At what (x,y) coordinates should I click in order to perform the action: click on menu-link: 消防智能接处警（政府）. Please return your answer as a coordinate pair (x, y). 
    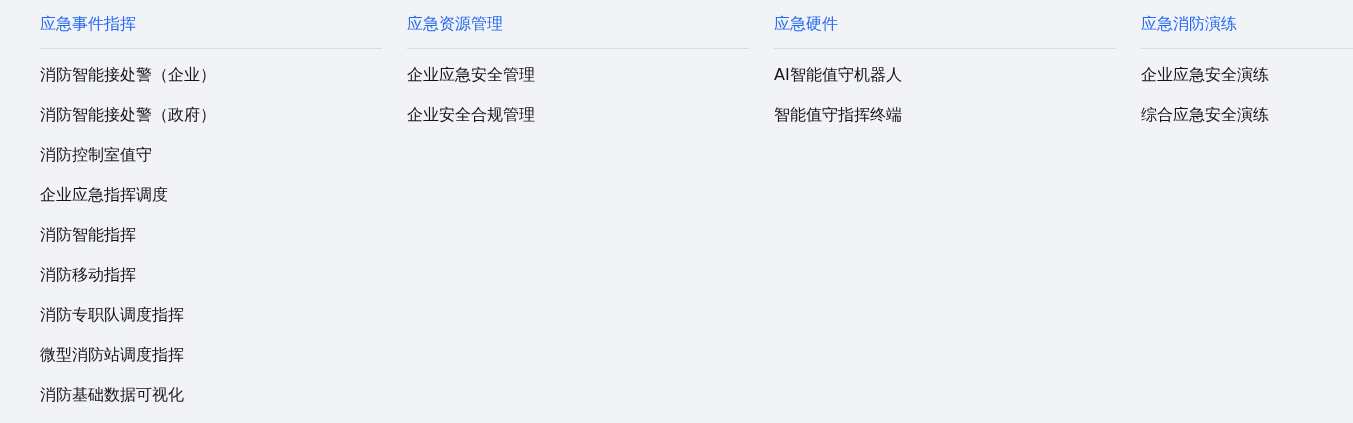
    Looking at the image, I should click on (128, 115).